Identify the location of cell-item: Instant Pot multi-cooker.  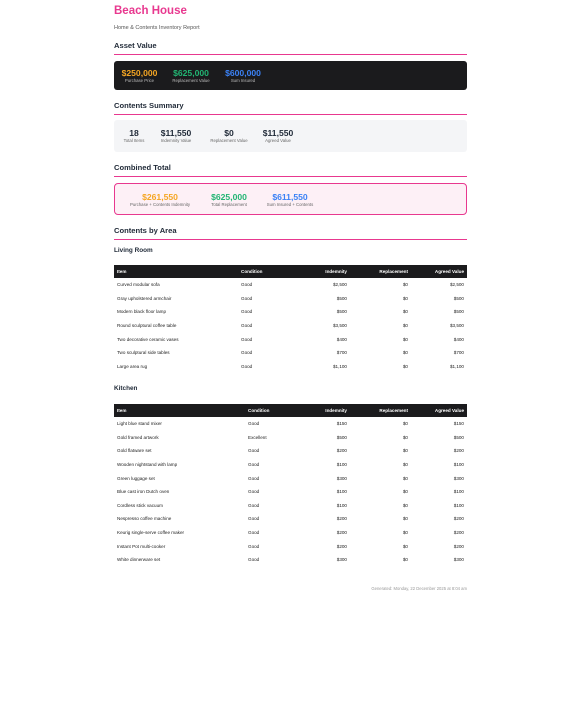
(141, 546).